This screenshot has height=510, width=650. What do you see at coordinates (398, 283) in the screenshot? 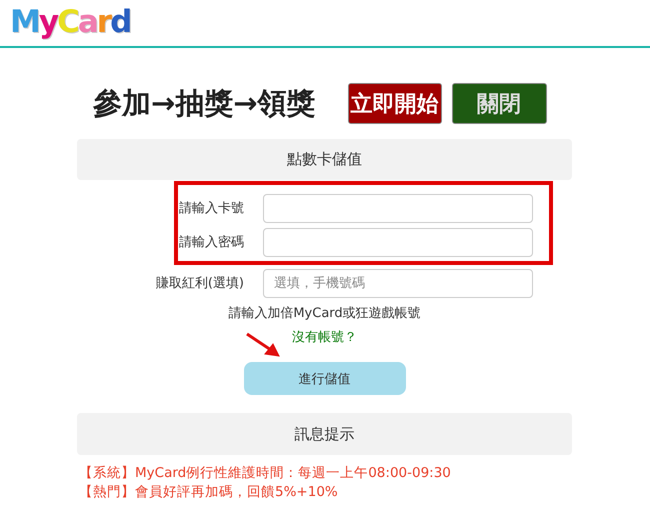
I see `input-field: 選填，手機號碼` at bounding box center [398, 283].